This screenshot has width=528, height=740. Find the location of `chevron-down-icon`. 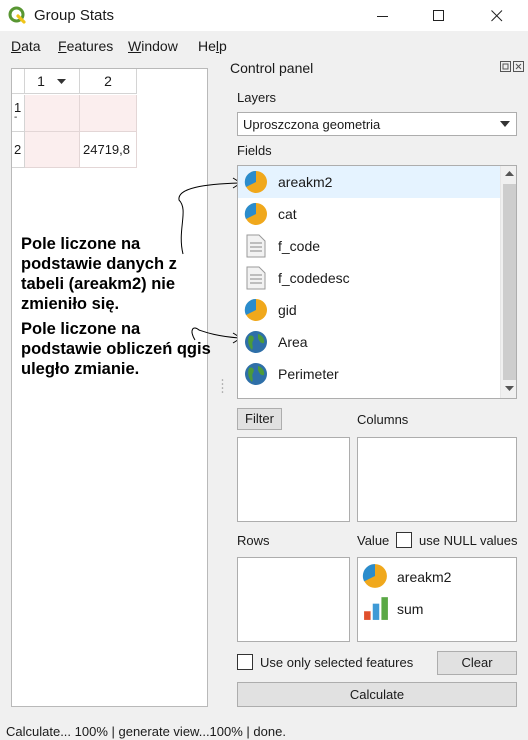

chevron-down-icon is located at coordinates (505, 124).